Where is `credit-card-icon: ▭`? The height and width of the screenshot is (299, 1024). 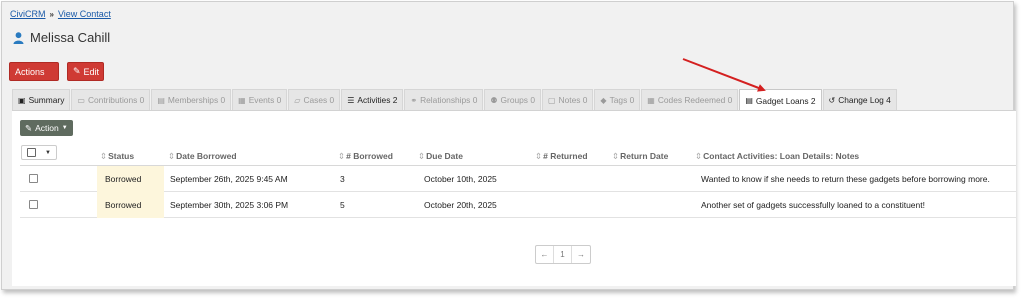
credit-card-icon: ▭ is located at coordinates (81, 100).